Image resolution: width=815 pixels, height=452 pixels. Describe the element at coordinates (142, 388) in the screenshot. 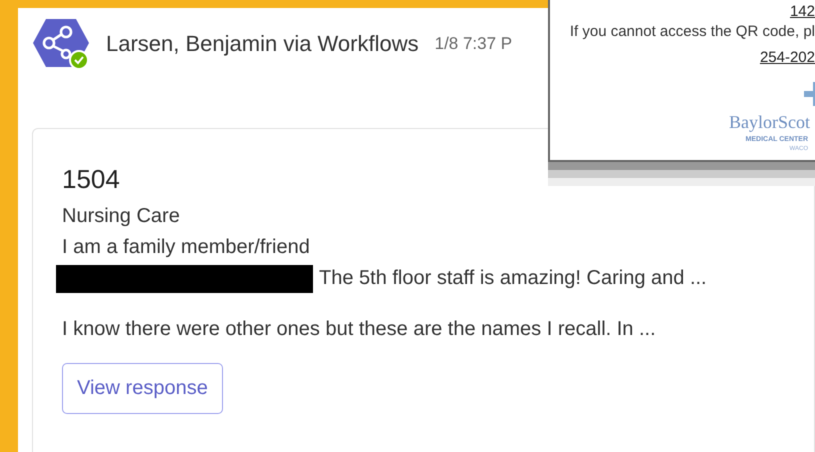

I see `view-response-button: View response` at that location.